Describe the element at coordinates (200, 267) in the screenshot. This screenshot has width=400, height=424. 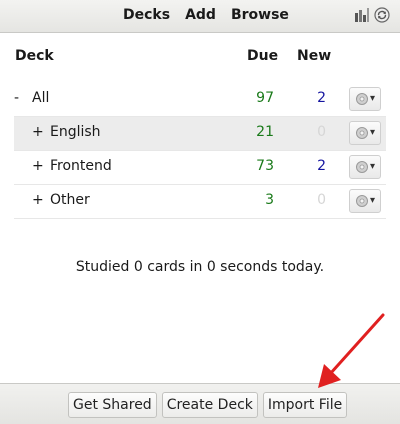
I see `study-status: Studied 0 cards in 0 seconds today.` at that location.